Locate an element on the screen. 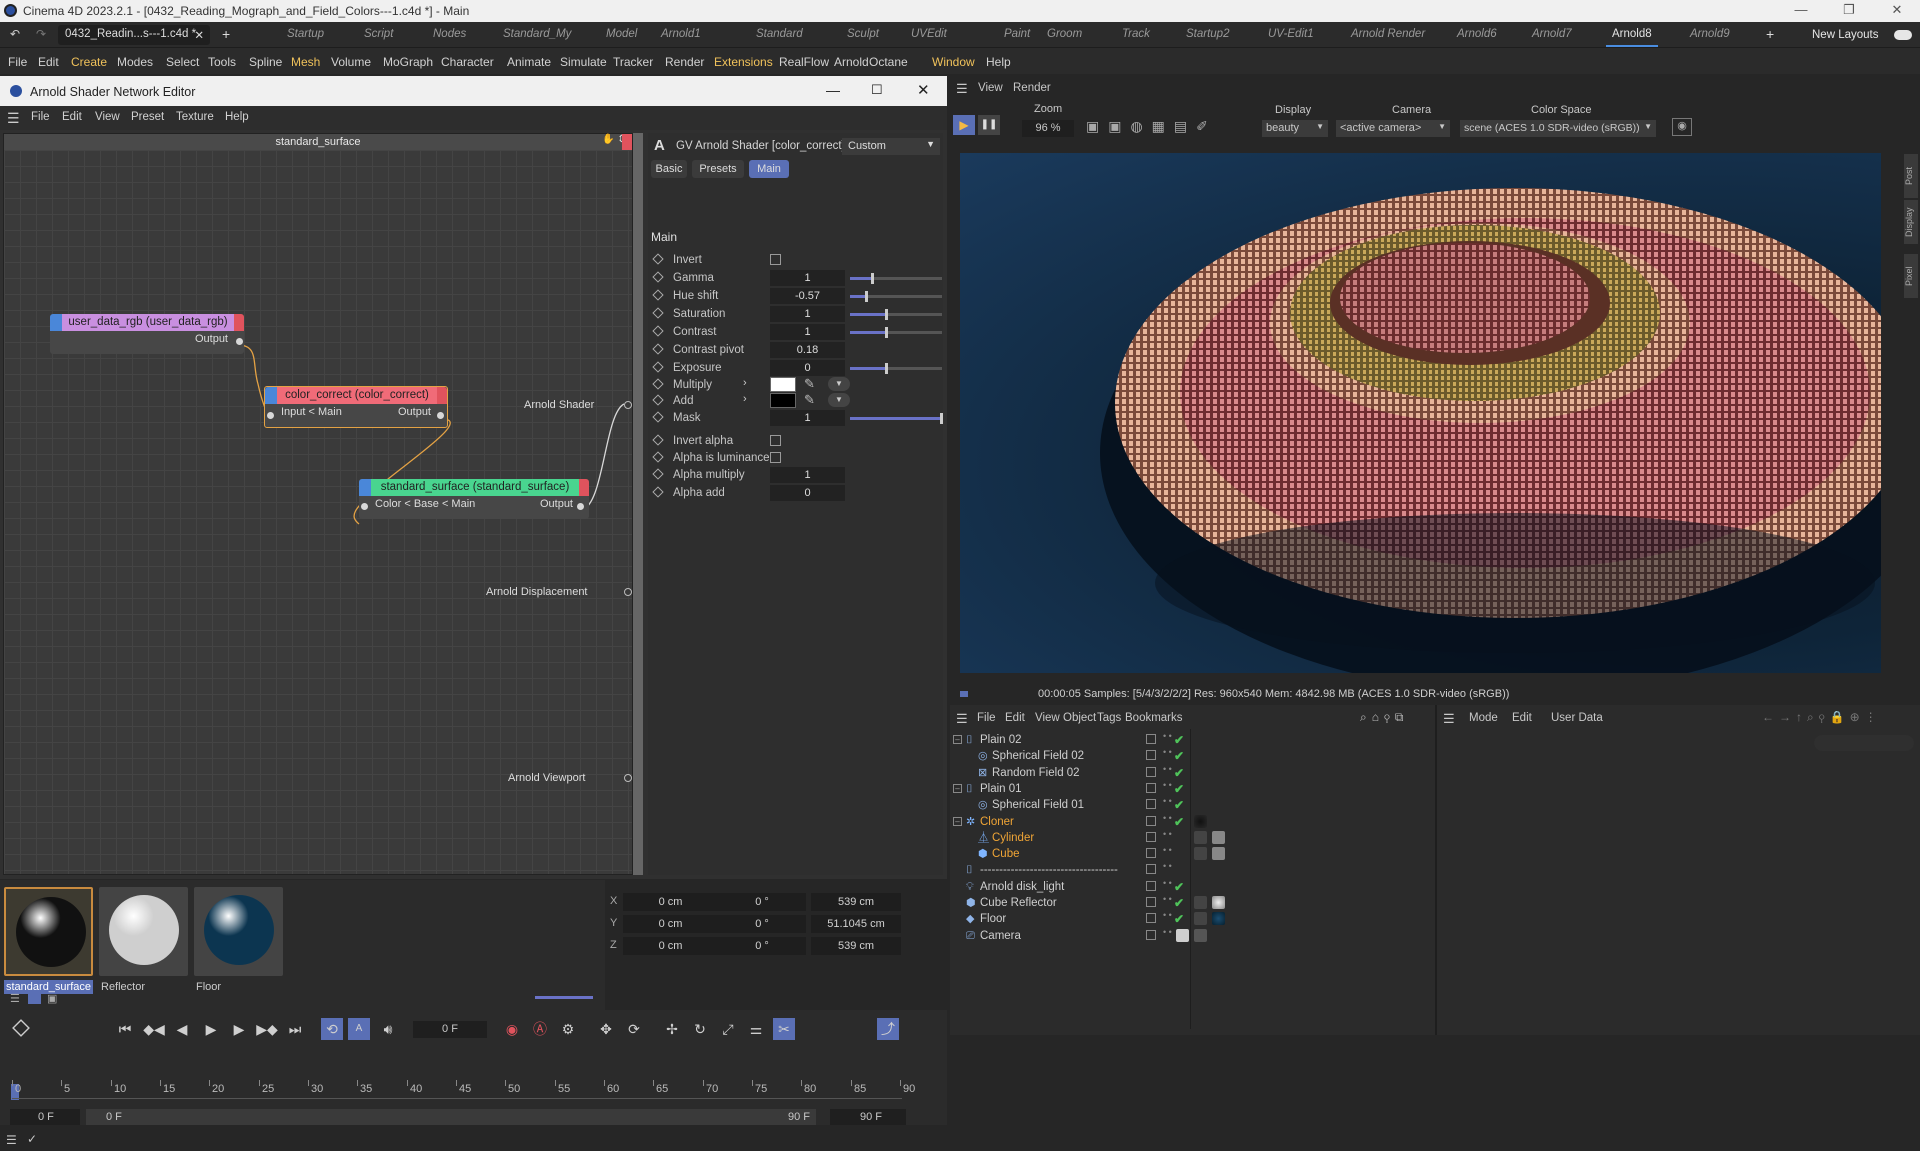 Image resolution: width=1920 pixels, height=1151 pixels. menu-modes: Modes is located at coordinates (135, 62).